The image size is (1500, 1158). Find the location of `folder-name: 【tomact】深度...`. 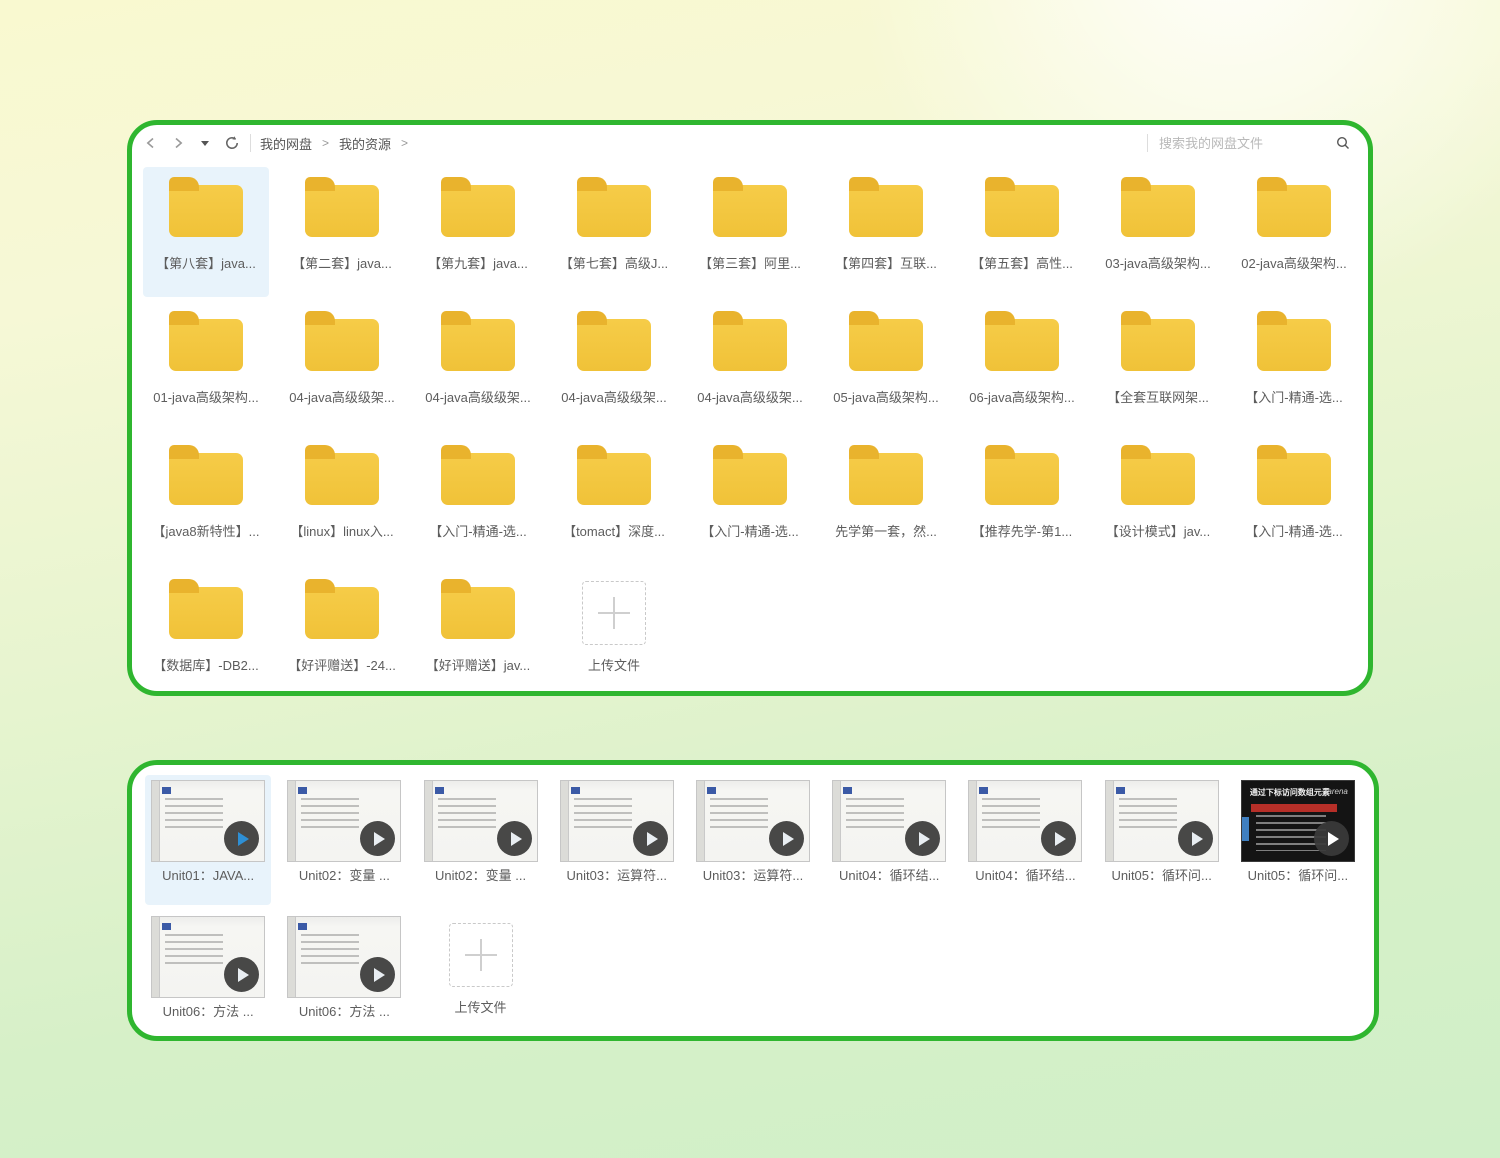

folder-name: 【tomact】深度... is located at coordinates (614, 531).